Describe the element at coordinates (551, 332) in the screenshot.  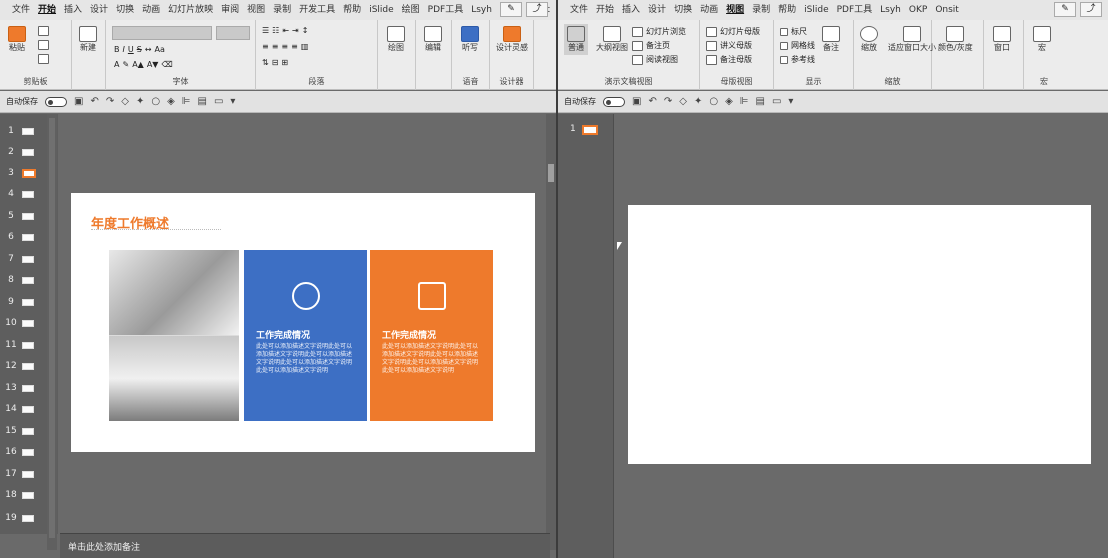
I see `slide-scrollbar` at that location.